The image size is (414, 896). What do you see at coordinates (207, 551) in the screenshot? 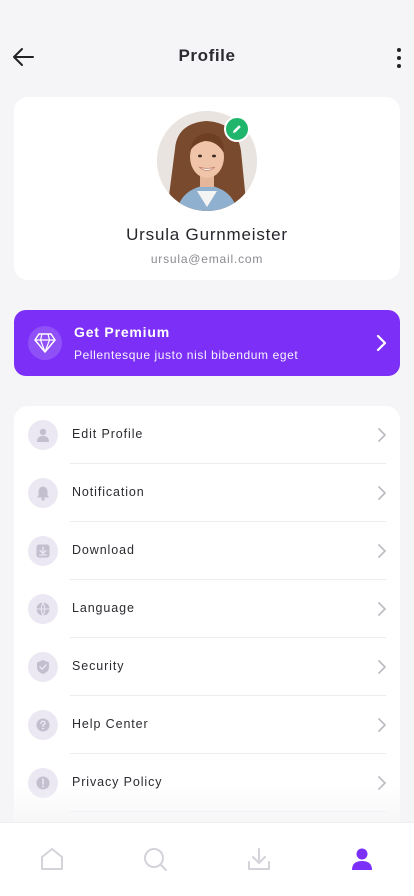
I see `menu-item-download: Download` at bounding box center [207, 551].